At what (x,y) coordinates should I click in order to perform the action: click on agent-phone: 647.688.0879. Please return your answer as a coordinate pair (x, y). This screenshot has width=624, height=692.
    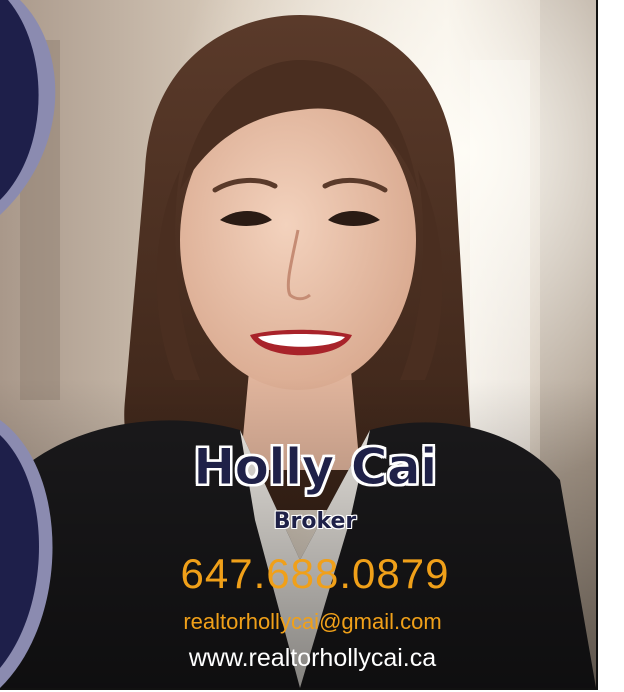
    Looking at the image, I should click on (315, 573).